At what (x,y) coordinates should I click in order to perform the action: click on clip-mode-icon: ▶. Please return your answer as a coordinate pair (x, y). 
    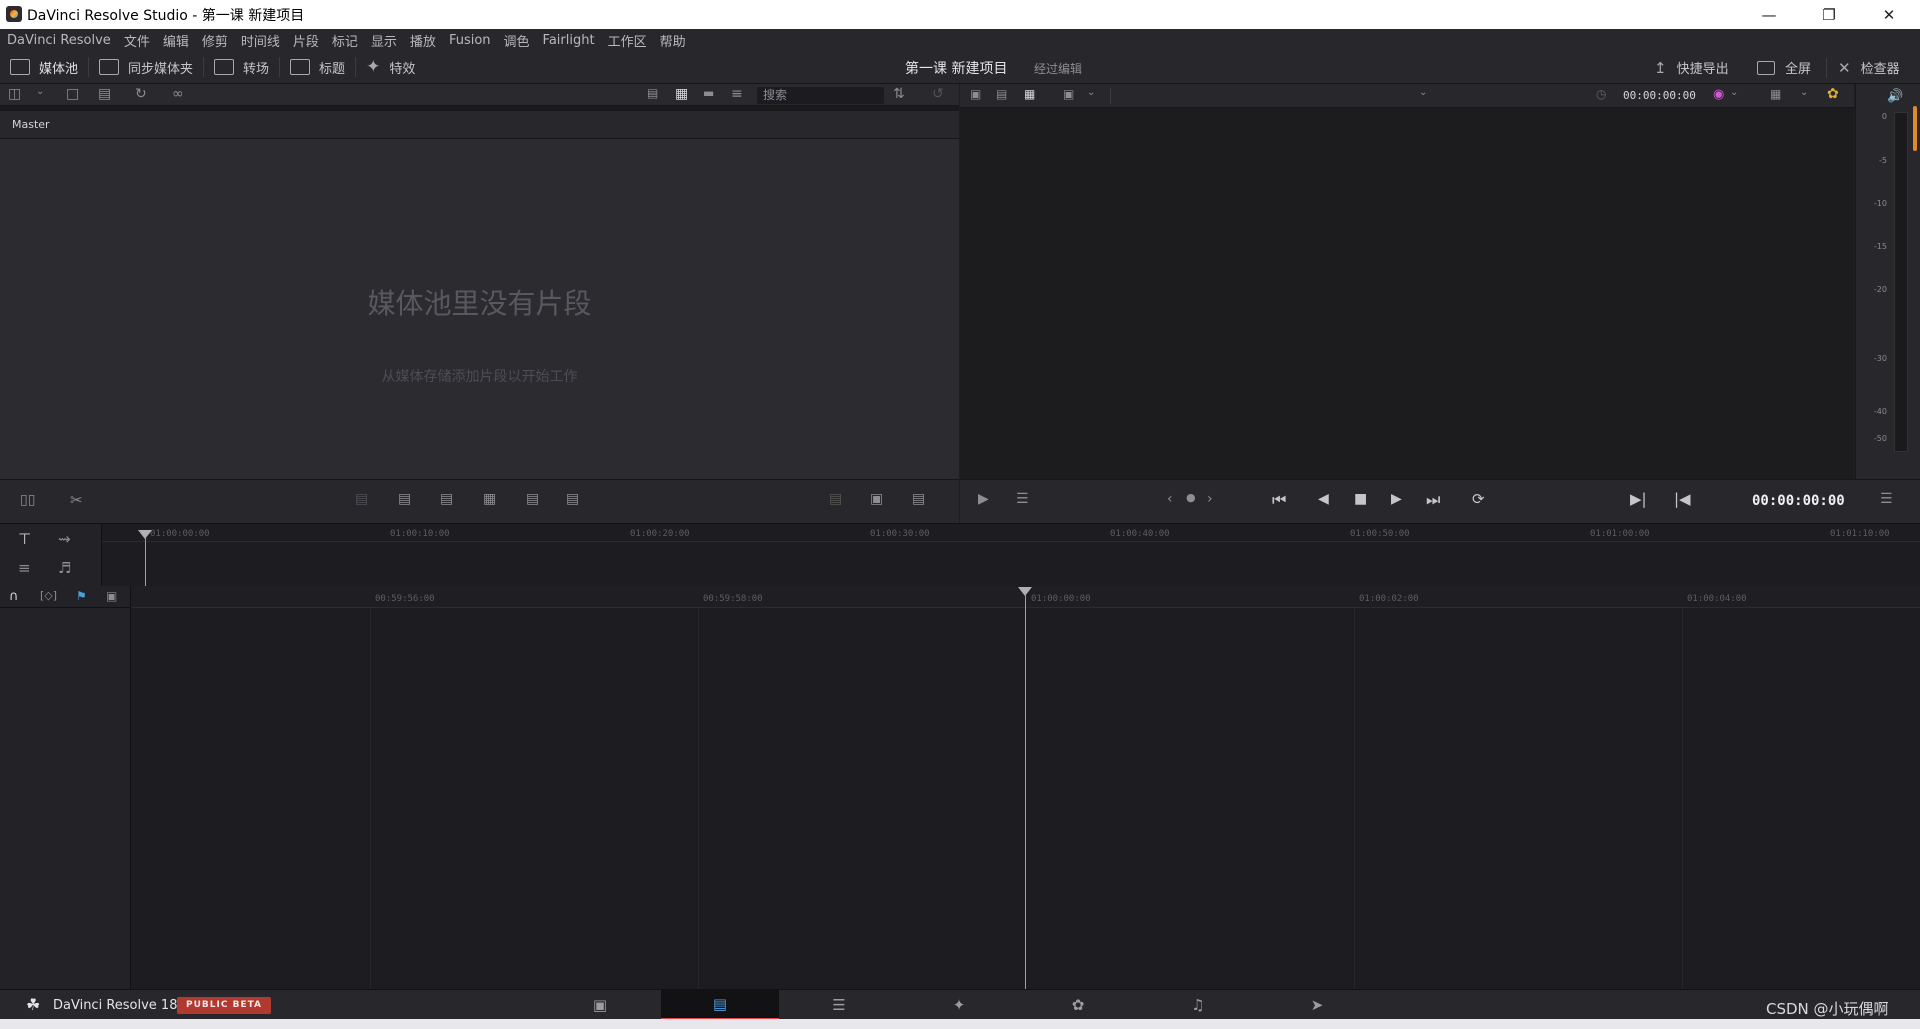
    Looking at the image, I should click on (983, 499).